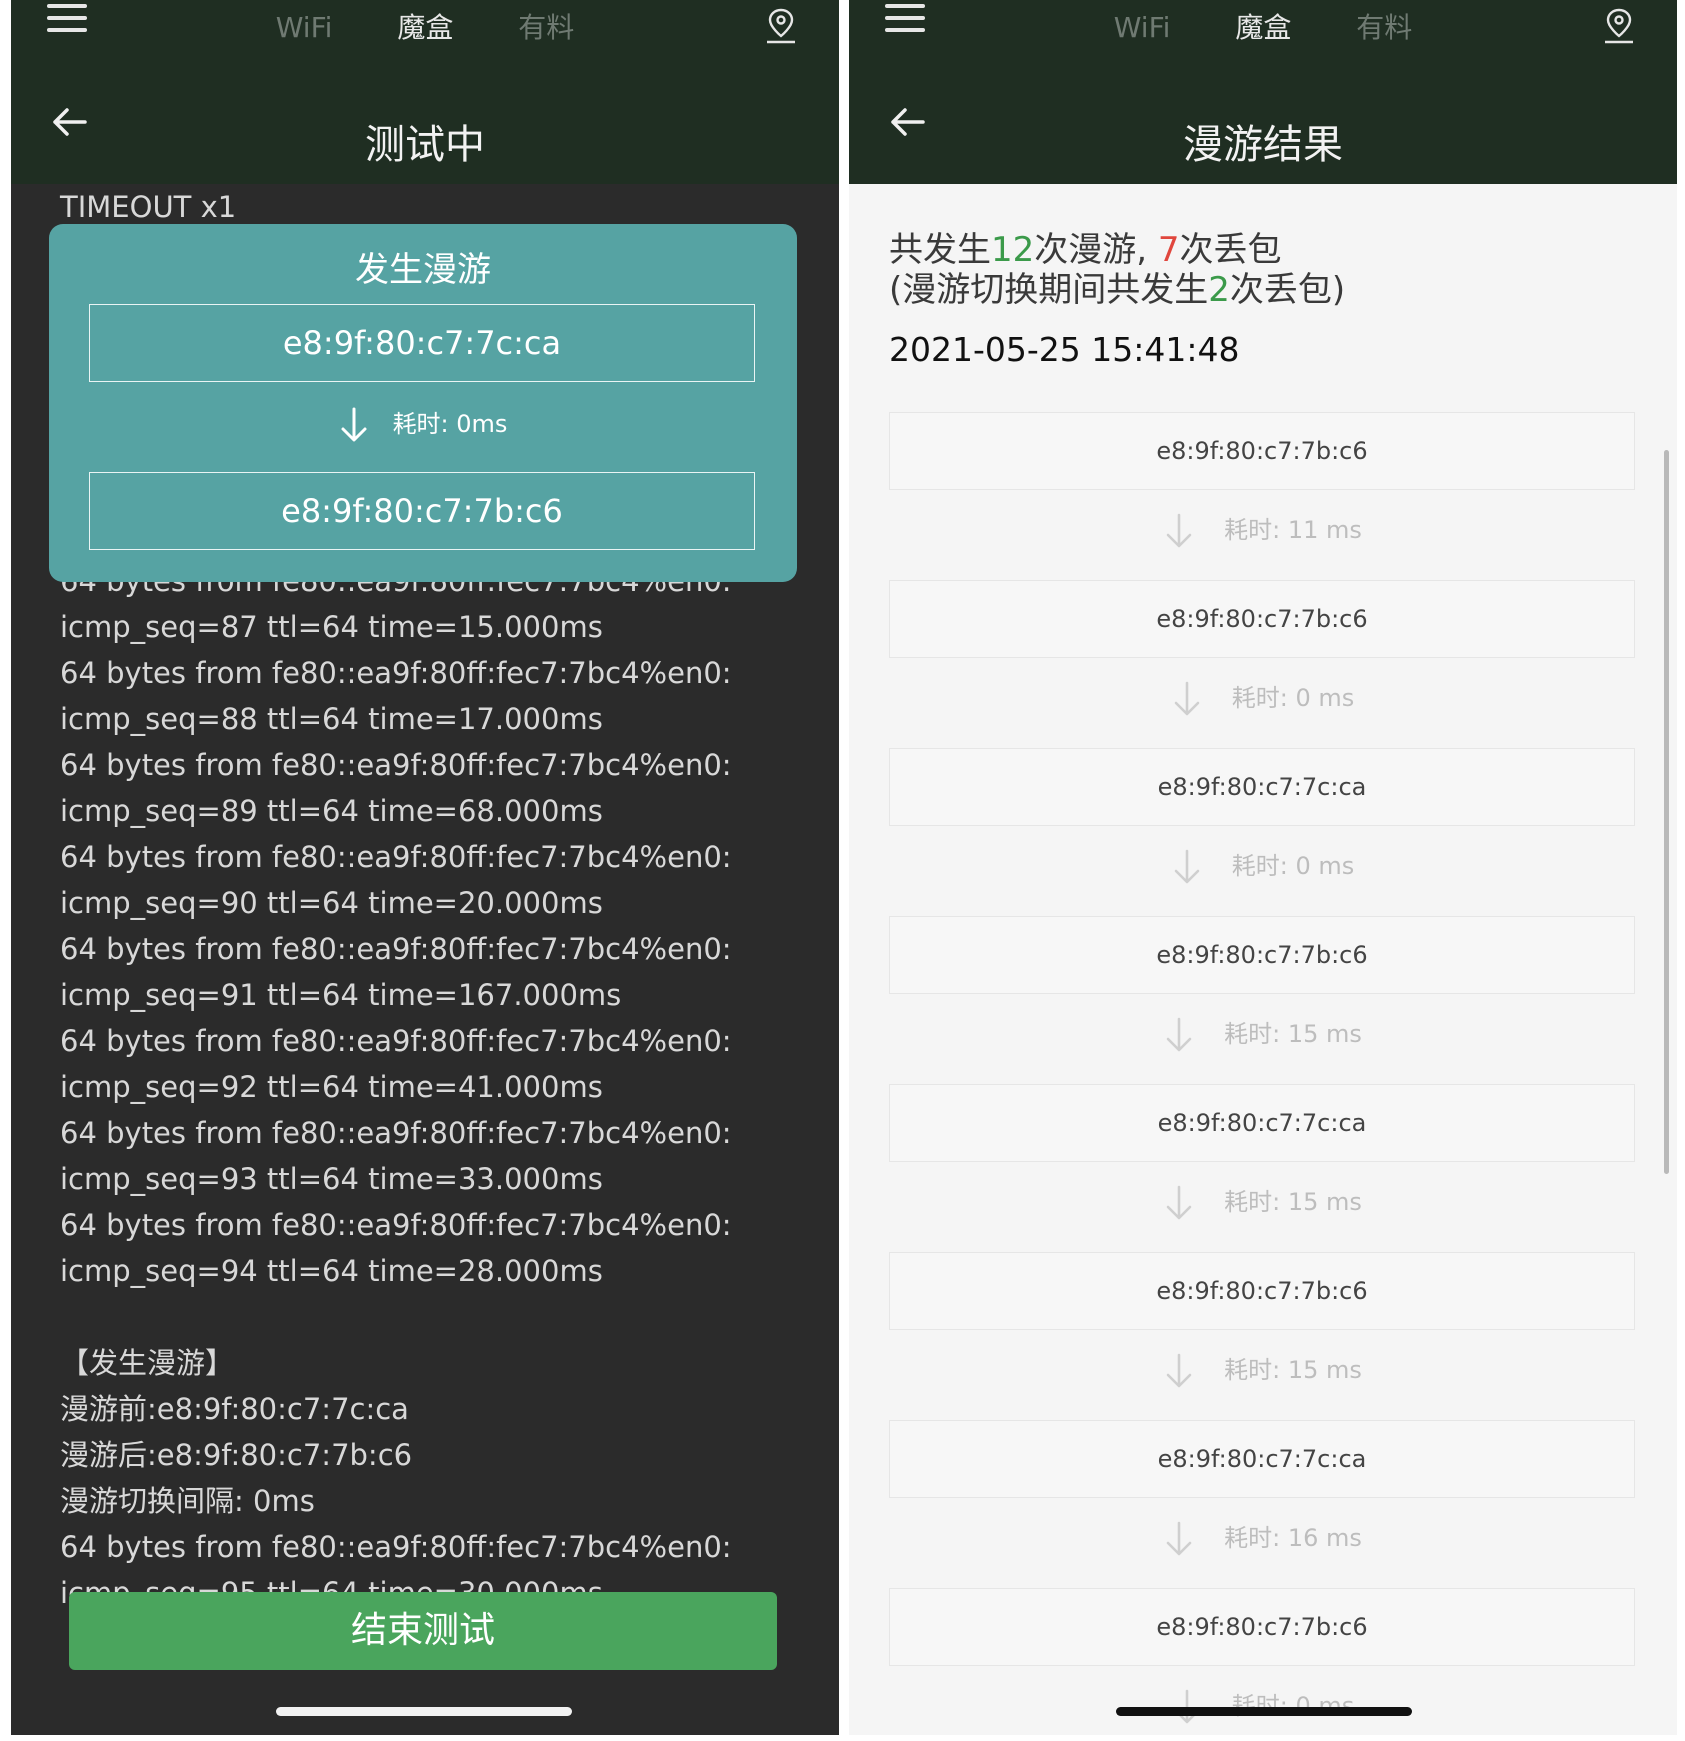 The image size is (1685, 1741). What do you see at coordinates (331, 811) in the screenshot?
I see `log-line: icmp_seq=89 ttl=64 time=68.000ms` at bounding box center [331, 811].